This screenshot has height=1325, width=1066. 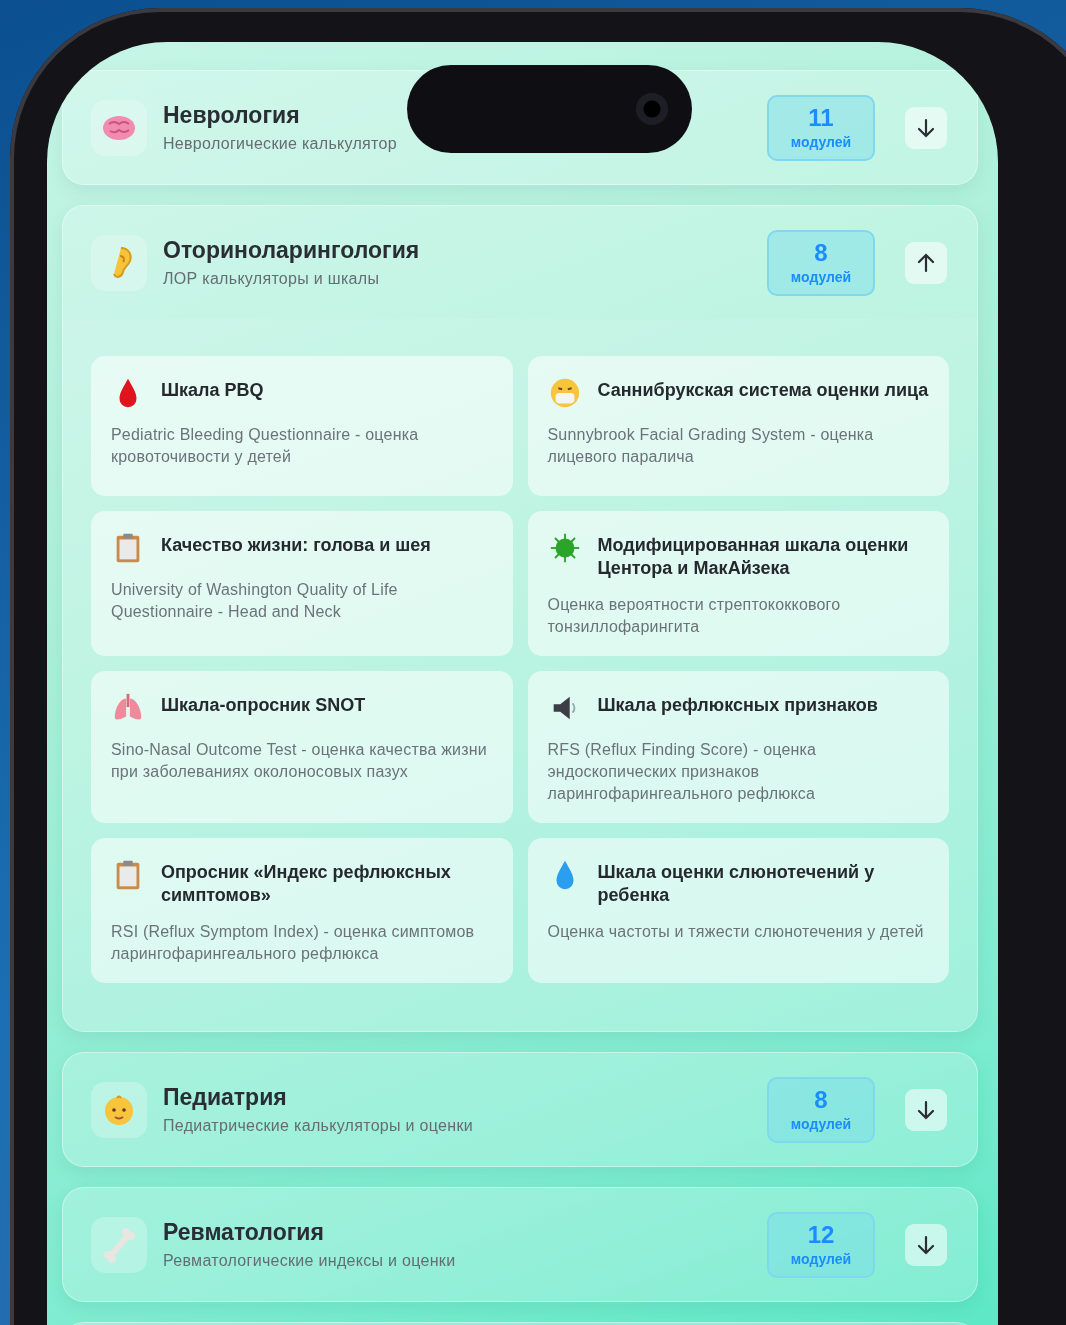 I want to click on module-card: Модифицированная шкала оценки Центора и МакАйзека Оценка вероятности стрептококкового тонзиллофарингита, so click(x=738, y=583).